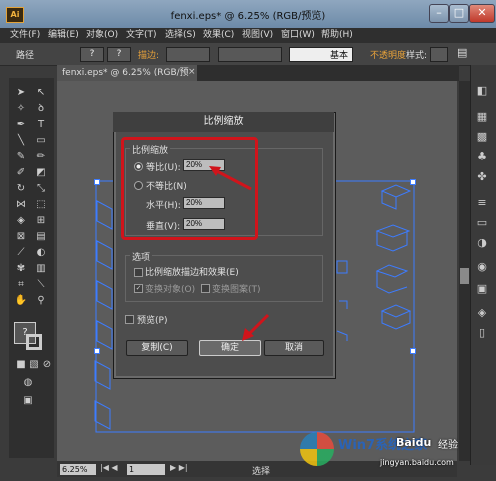  Describe the element at coordinates (482, 243) in the screenshot. I see `transparency-panel-icon: ◑` at that location.